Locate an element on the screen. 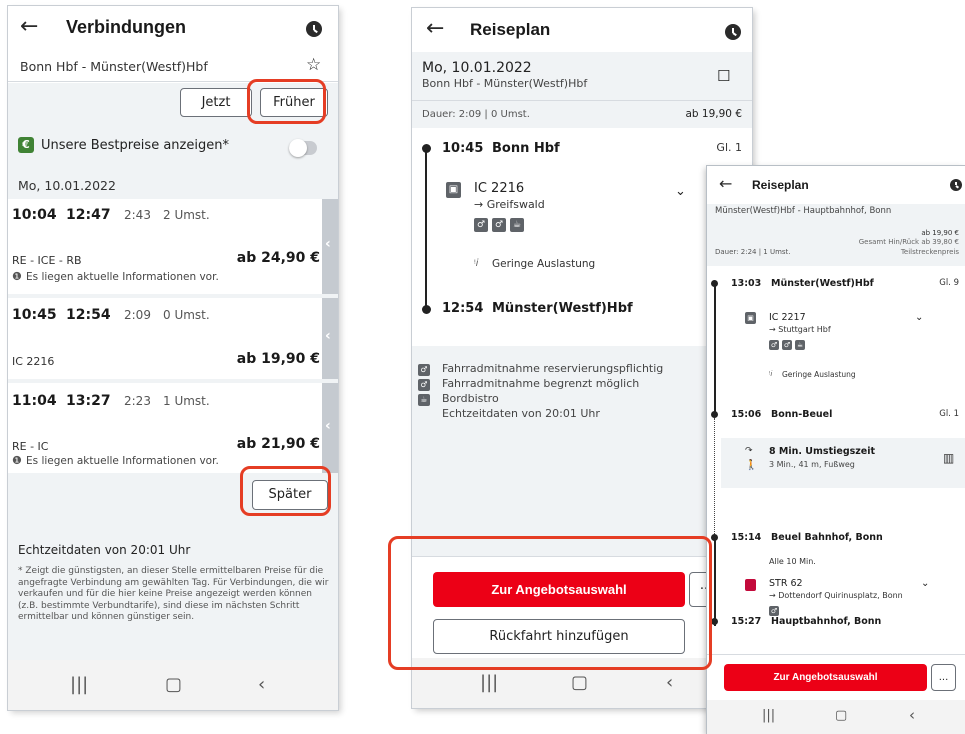 The height and width of the screenshot is (734, 965). departure-station: Bonn Hbf is located at coordinates (526, 148).